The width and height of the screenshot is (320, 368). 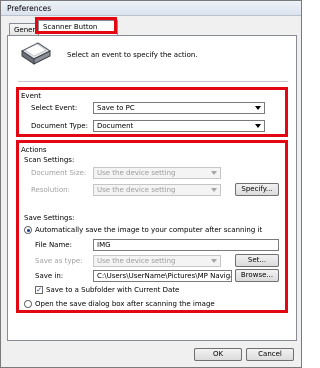 What do you see at coordinates (270, 354) in the screenshot?
I see `cancel-button: Cancel` at bounding box center [270, 354].